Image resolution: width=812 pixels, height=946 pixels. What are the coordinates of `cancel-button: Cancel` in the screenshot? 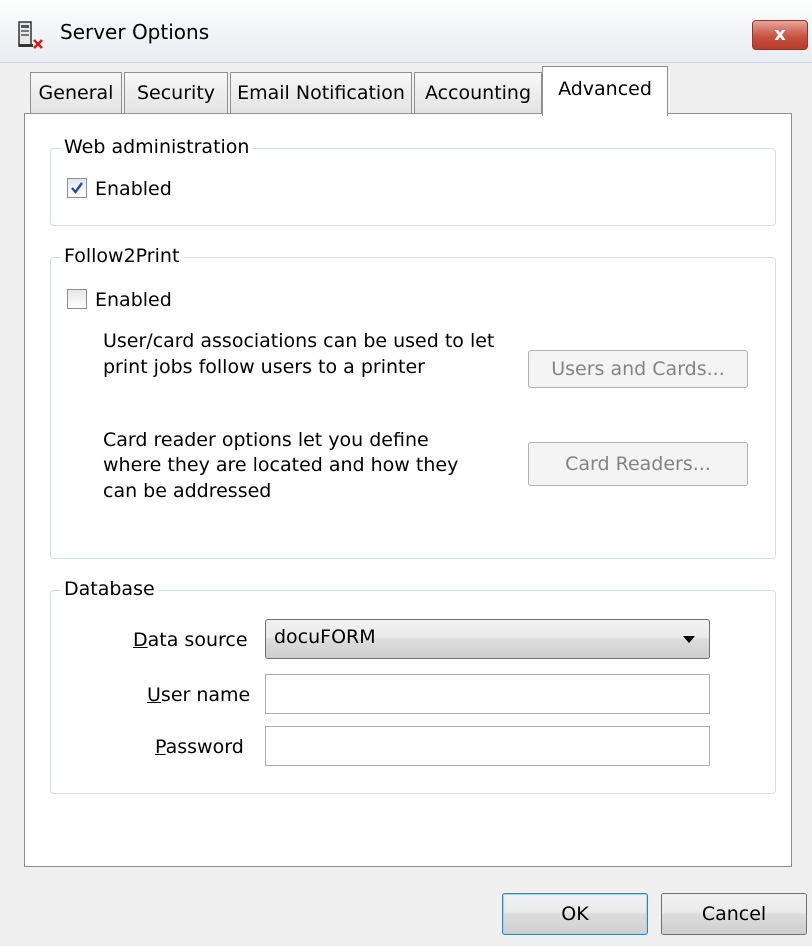 It's located at (734, 914).